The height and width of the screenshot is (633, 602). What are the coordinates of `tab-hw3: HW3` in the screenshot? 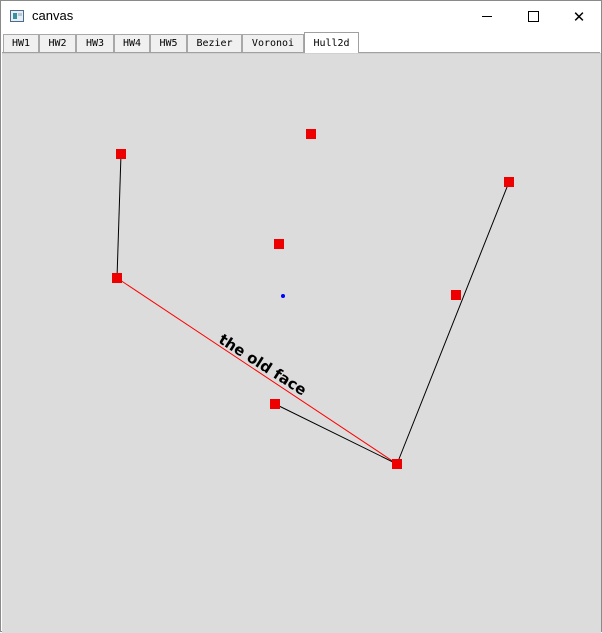 It's located at (95, 43).